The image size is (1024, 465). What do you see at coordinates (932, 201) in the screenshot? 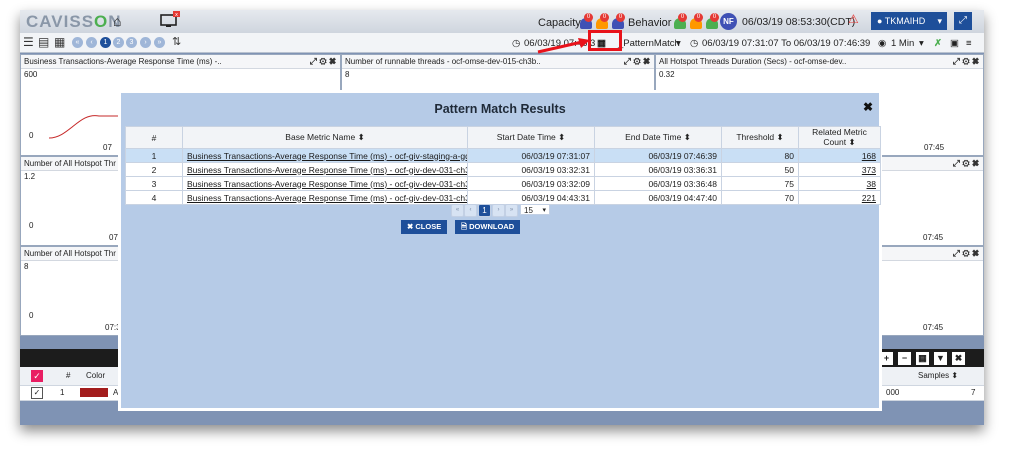
I see `chart-panel-right-2: ⤢ ⚙ ✖ 07:45` at bounding box center [932, 201].